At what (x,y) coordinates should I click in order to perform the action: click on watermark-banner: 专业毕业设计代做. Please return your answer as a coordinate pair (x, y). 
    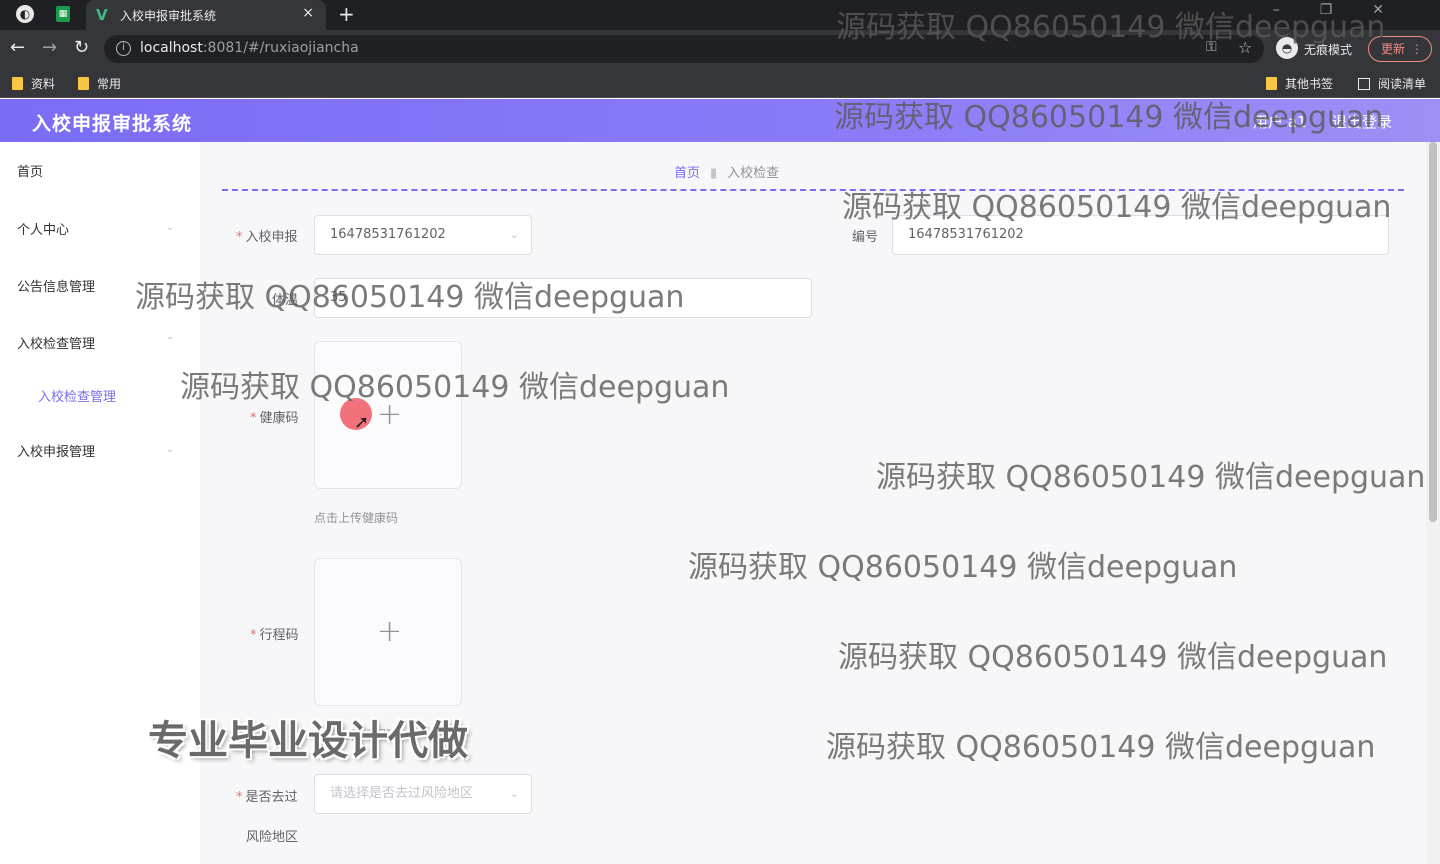
    Looking at the image, I should click on (308, 741).